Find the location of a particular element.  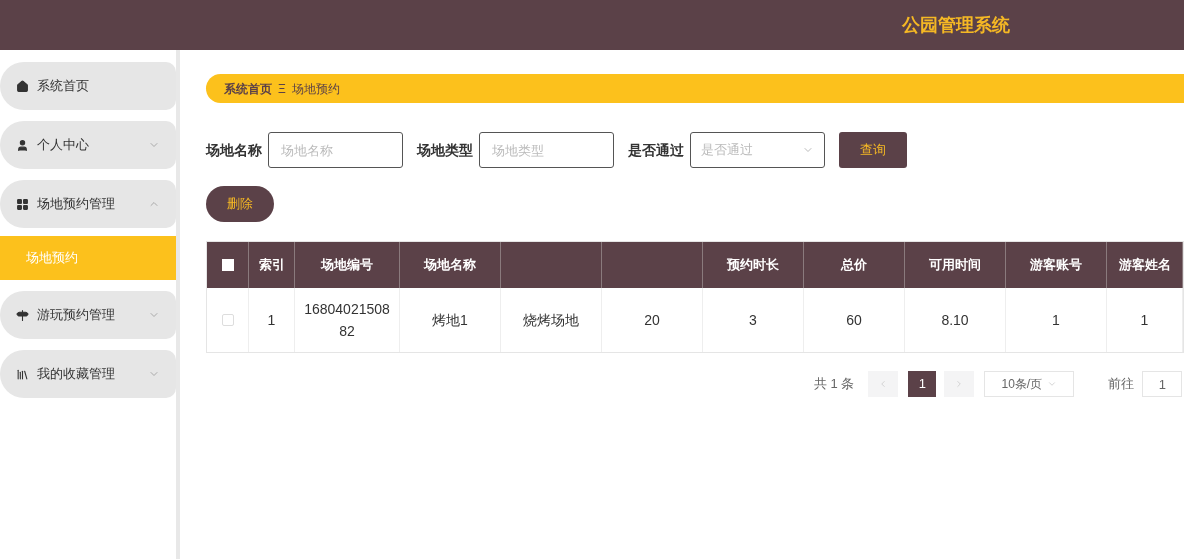

page-size-select: 10条/页 is located at coordinates (1029, 384).